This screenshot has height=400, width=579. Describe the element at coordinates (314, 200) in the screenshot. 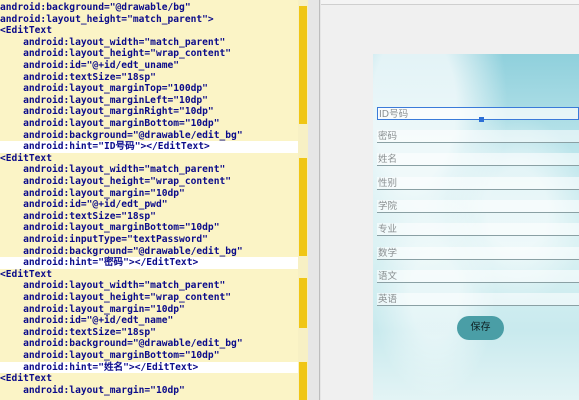

I see `split-pane-divider` at that location.